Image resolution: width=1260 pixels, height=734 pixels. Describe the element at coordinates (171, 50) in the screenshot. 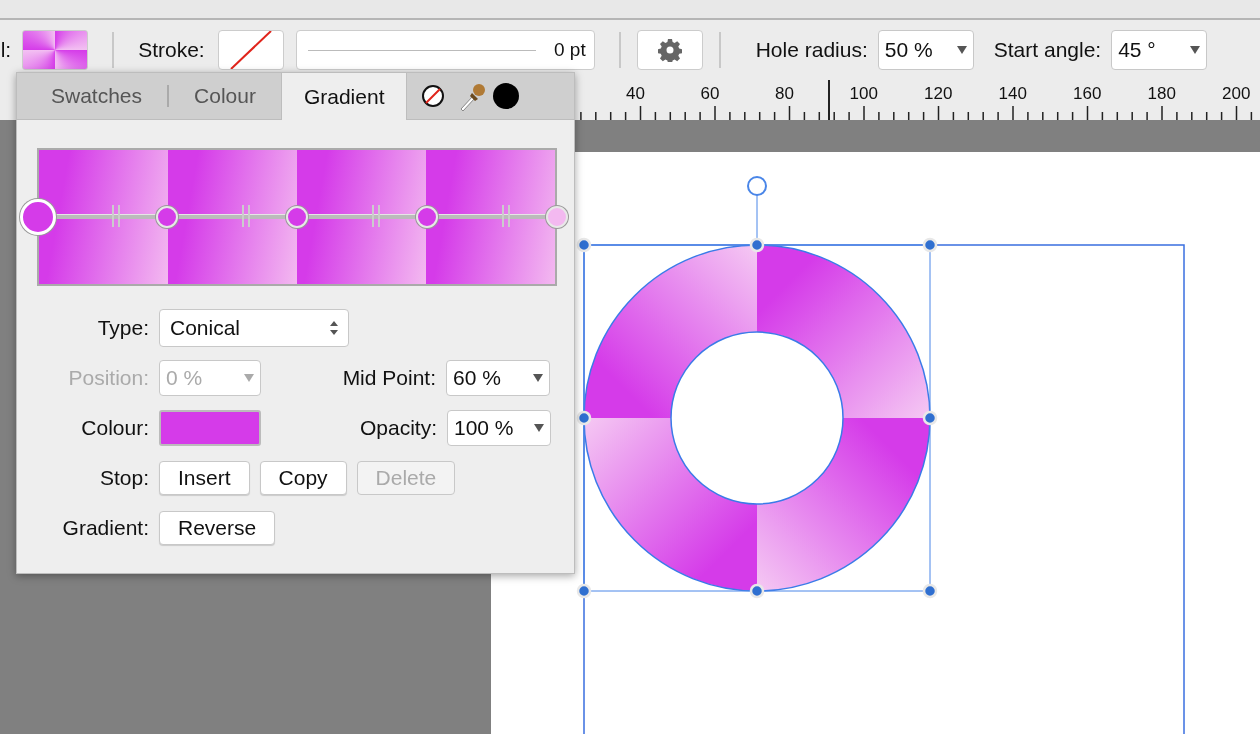

I see `stroke-label: Stroke:` at that location.